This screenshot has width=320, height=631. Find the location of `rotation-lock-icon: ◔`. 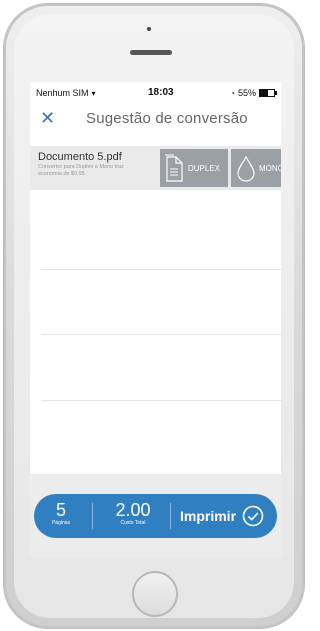

rotation-lock-icon: ◔ is located at coordinates (232, 93).